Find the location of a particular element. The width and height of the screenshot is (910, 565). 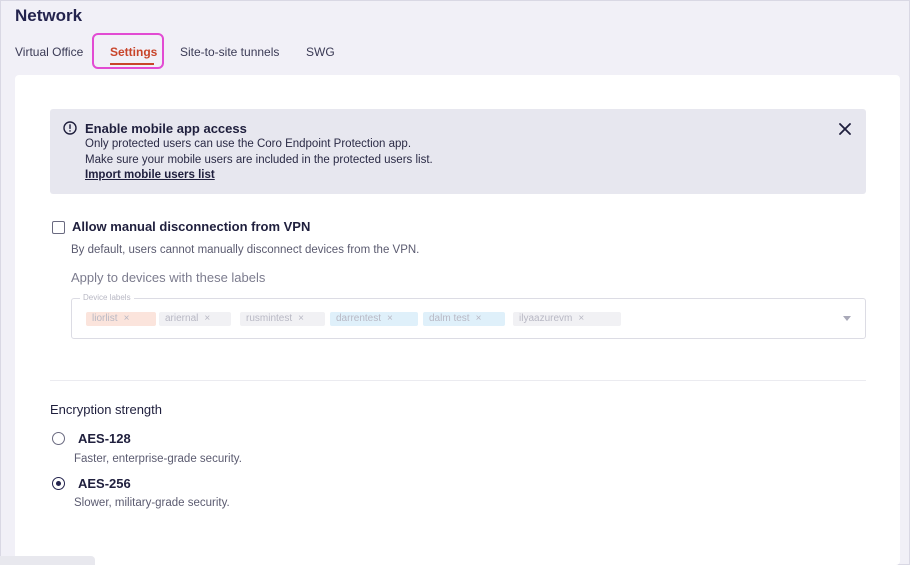

tab-swg: SWG is located at coordinates (320, 52).